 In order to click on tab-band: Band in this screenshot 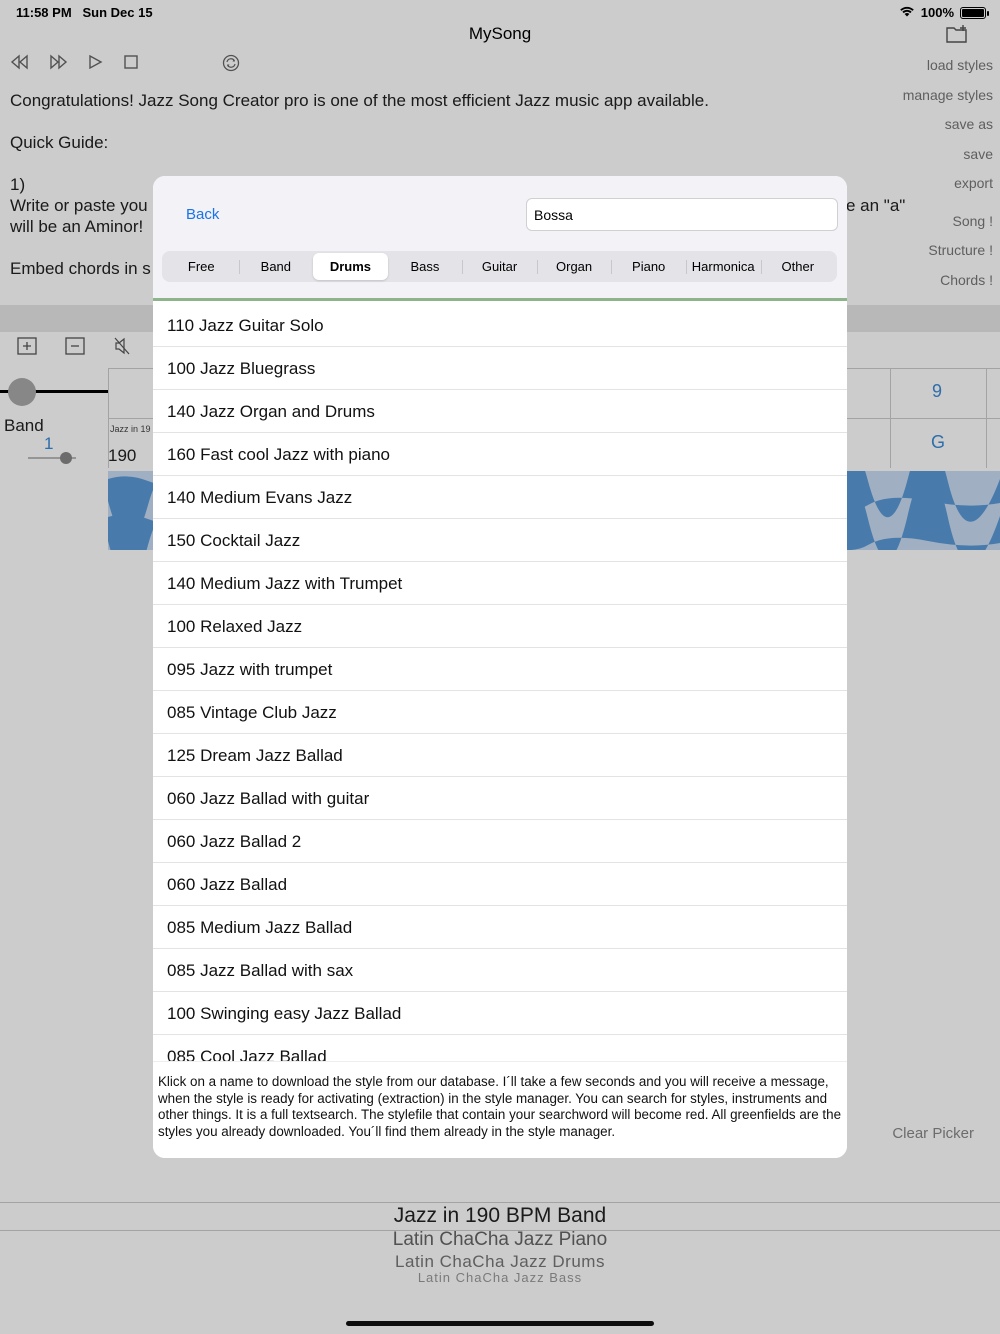, I will do `click(276, 266)`.